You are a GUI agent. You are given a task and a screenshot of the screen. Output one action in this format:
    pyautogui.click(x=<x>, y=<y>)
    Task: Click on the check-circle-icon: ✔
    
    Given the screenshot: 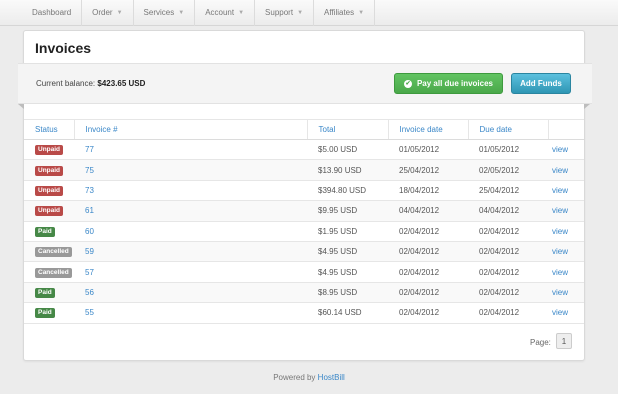 What is the action you would take?
    pyautogui.click(x=407, y=83)
    